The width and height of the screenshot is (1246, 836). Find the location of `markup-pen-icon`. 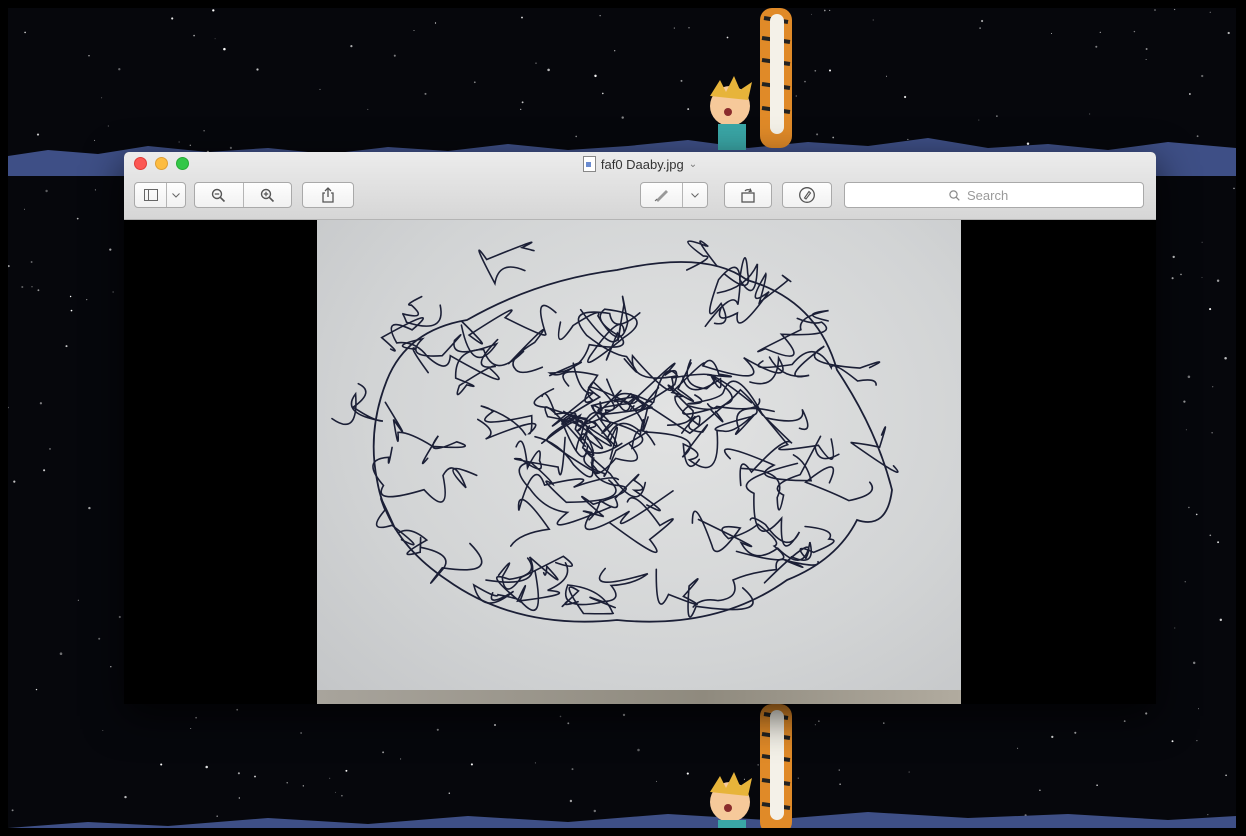

markup-pen-icon is located at coordinates (661, 195).